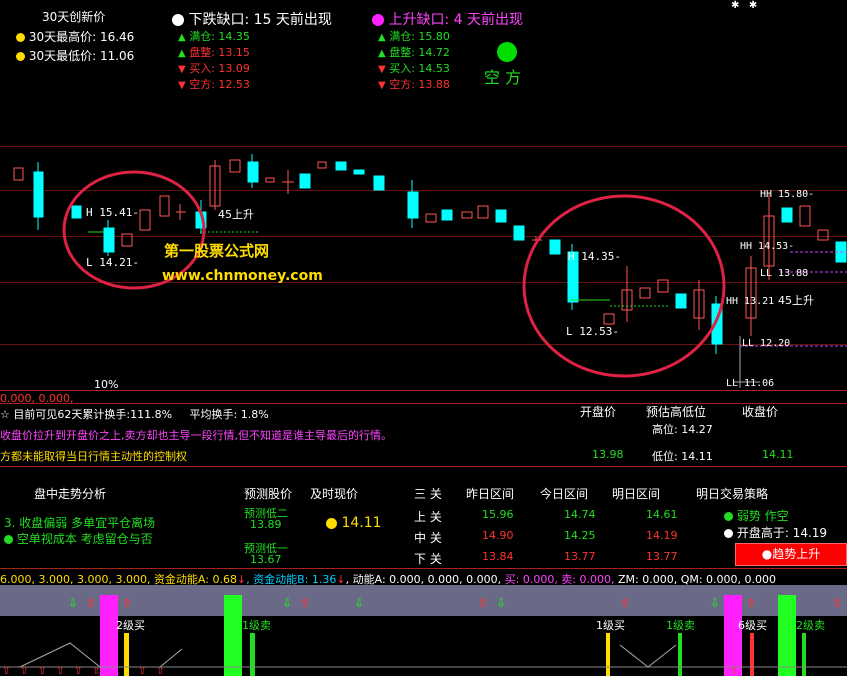 The width and height of the screenshot is (847, 676). What do you see at coordinates (791, 554) in the screenshot?
I see `trend-up-button: ●趋势上升` at bounding box center [791, 554].